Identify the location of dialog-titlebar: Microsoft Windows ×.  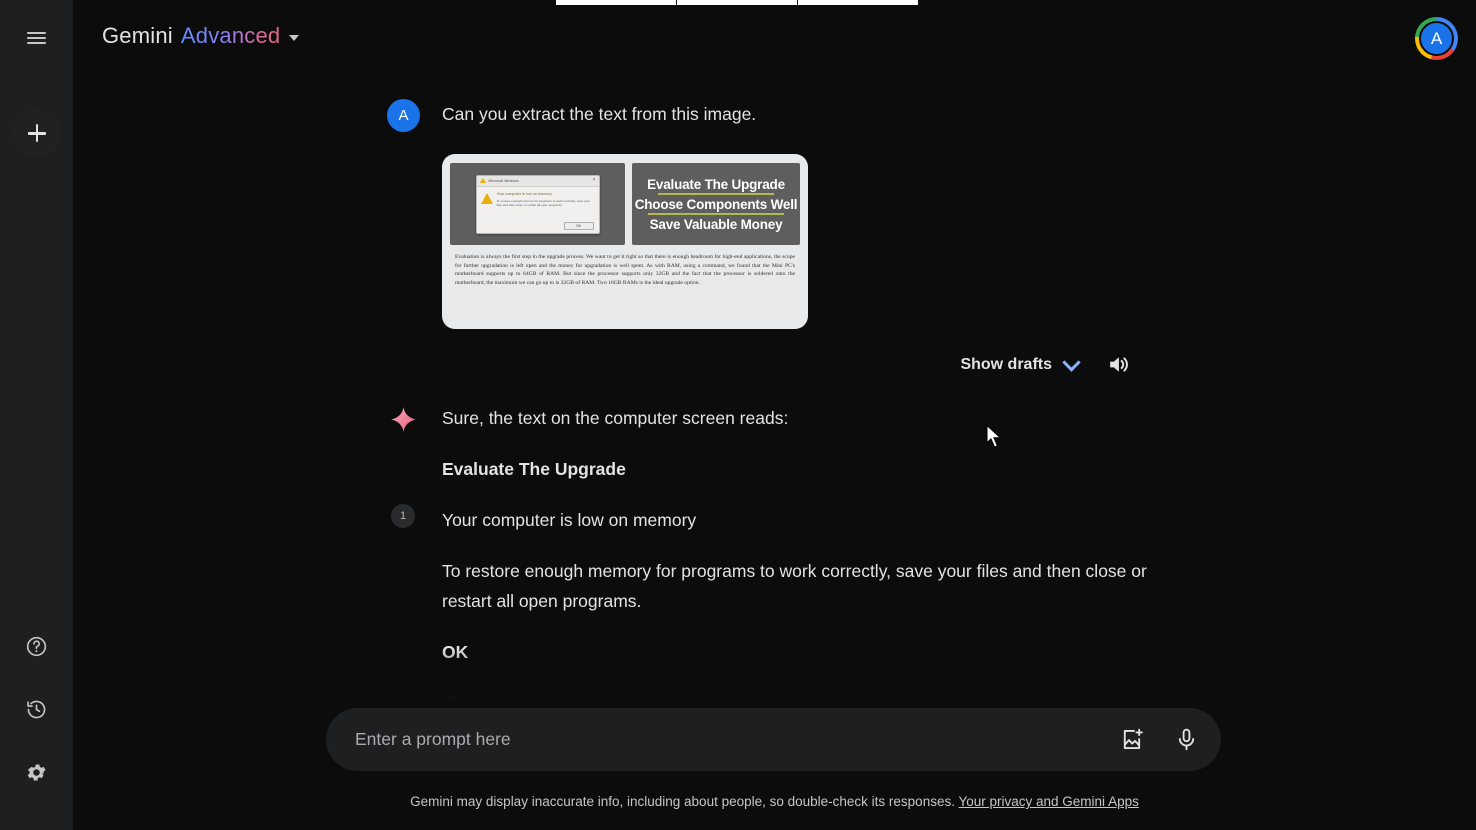
(537, 181).